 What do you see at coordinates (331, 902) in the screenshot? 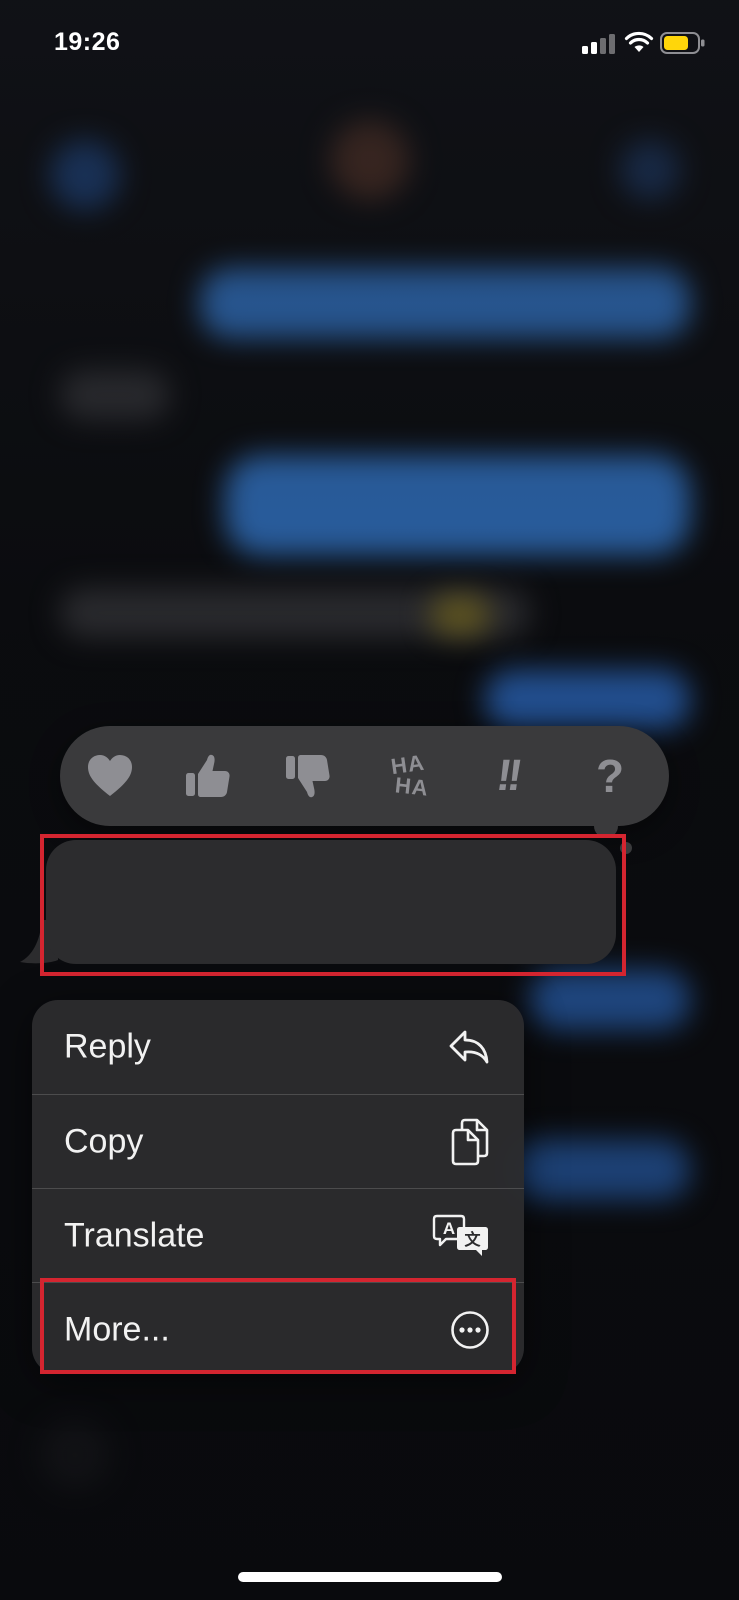
I see `selected-message-bubble` at bounding box center [331, 902].